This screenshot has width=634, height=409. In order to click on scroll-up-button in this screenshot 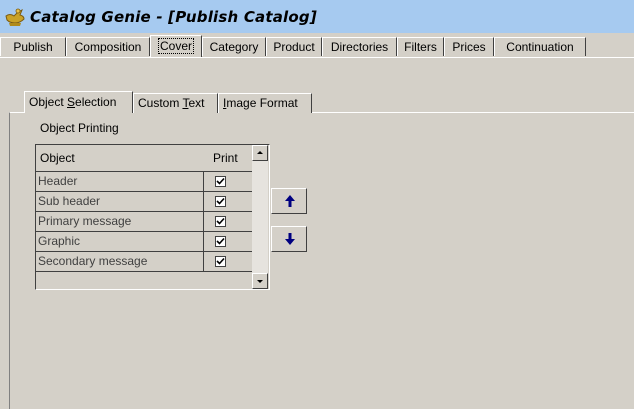, I will do `click(260, 153)`.